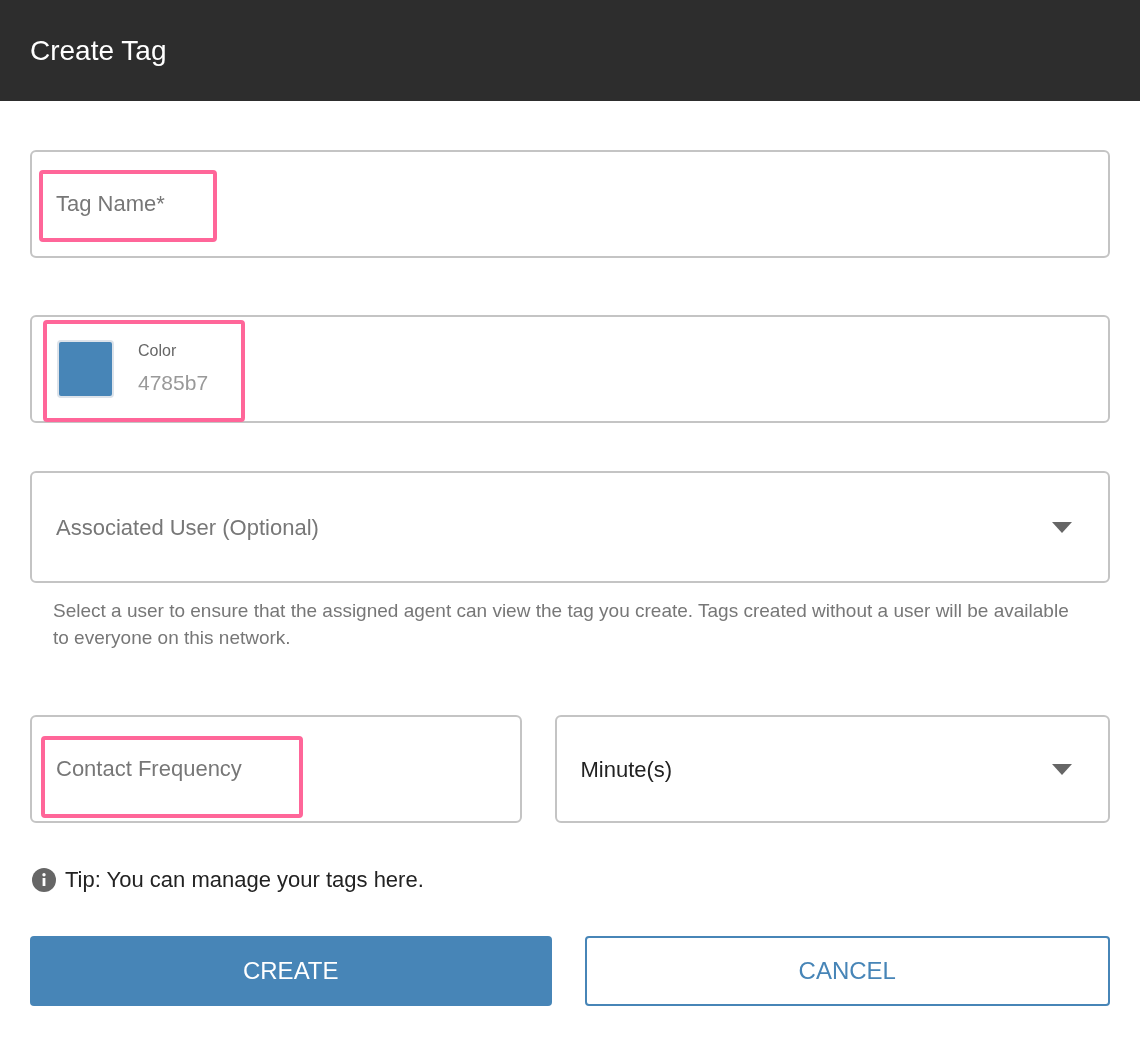 This screenshot has width=1140, height=1038. What do you see at coordinates (244, 880) in the screenshot?
I see `tip-text: Tip: You can manage your tags here.` at bounding box center [244, 880].